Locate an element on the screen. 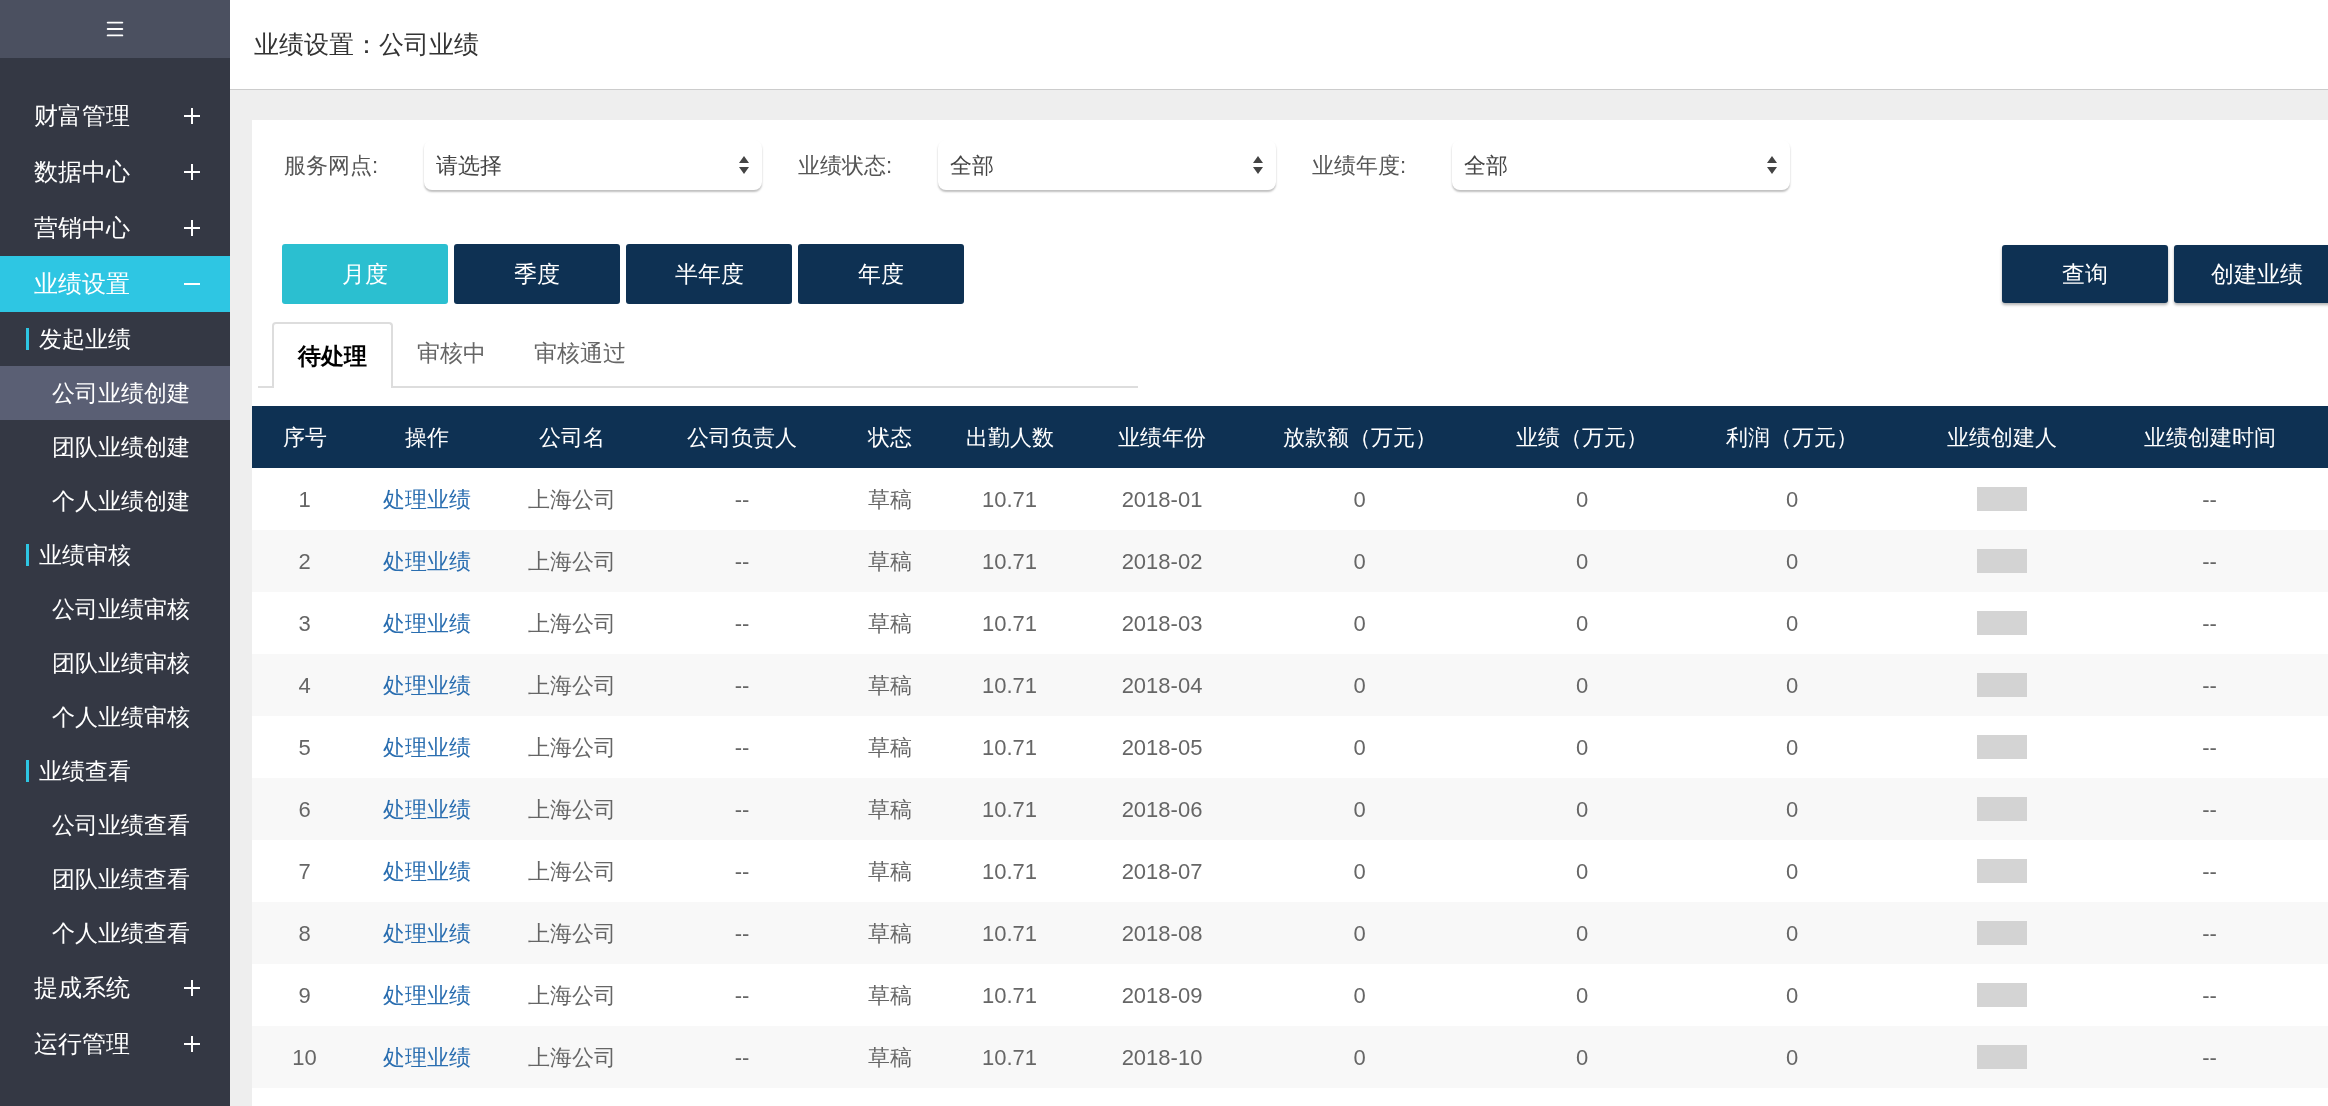 Image resolution: width=2328 pixels, height=1106 pixels. period-button: 年度 is located at coordinates (881, 274).